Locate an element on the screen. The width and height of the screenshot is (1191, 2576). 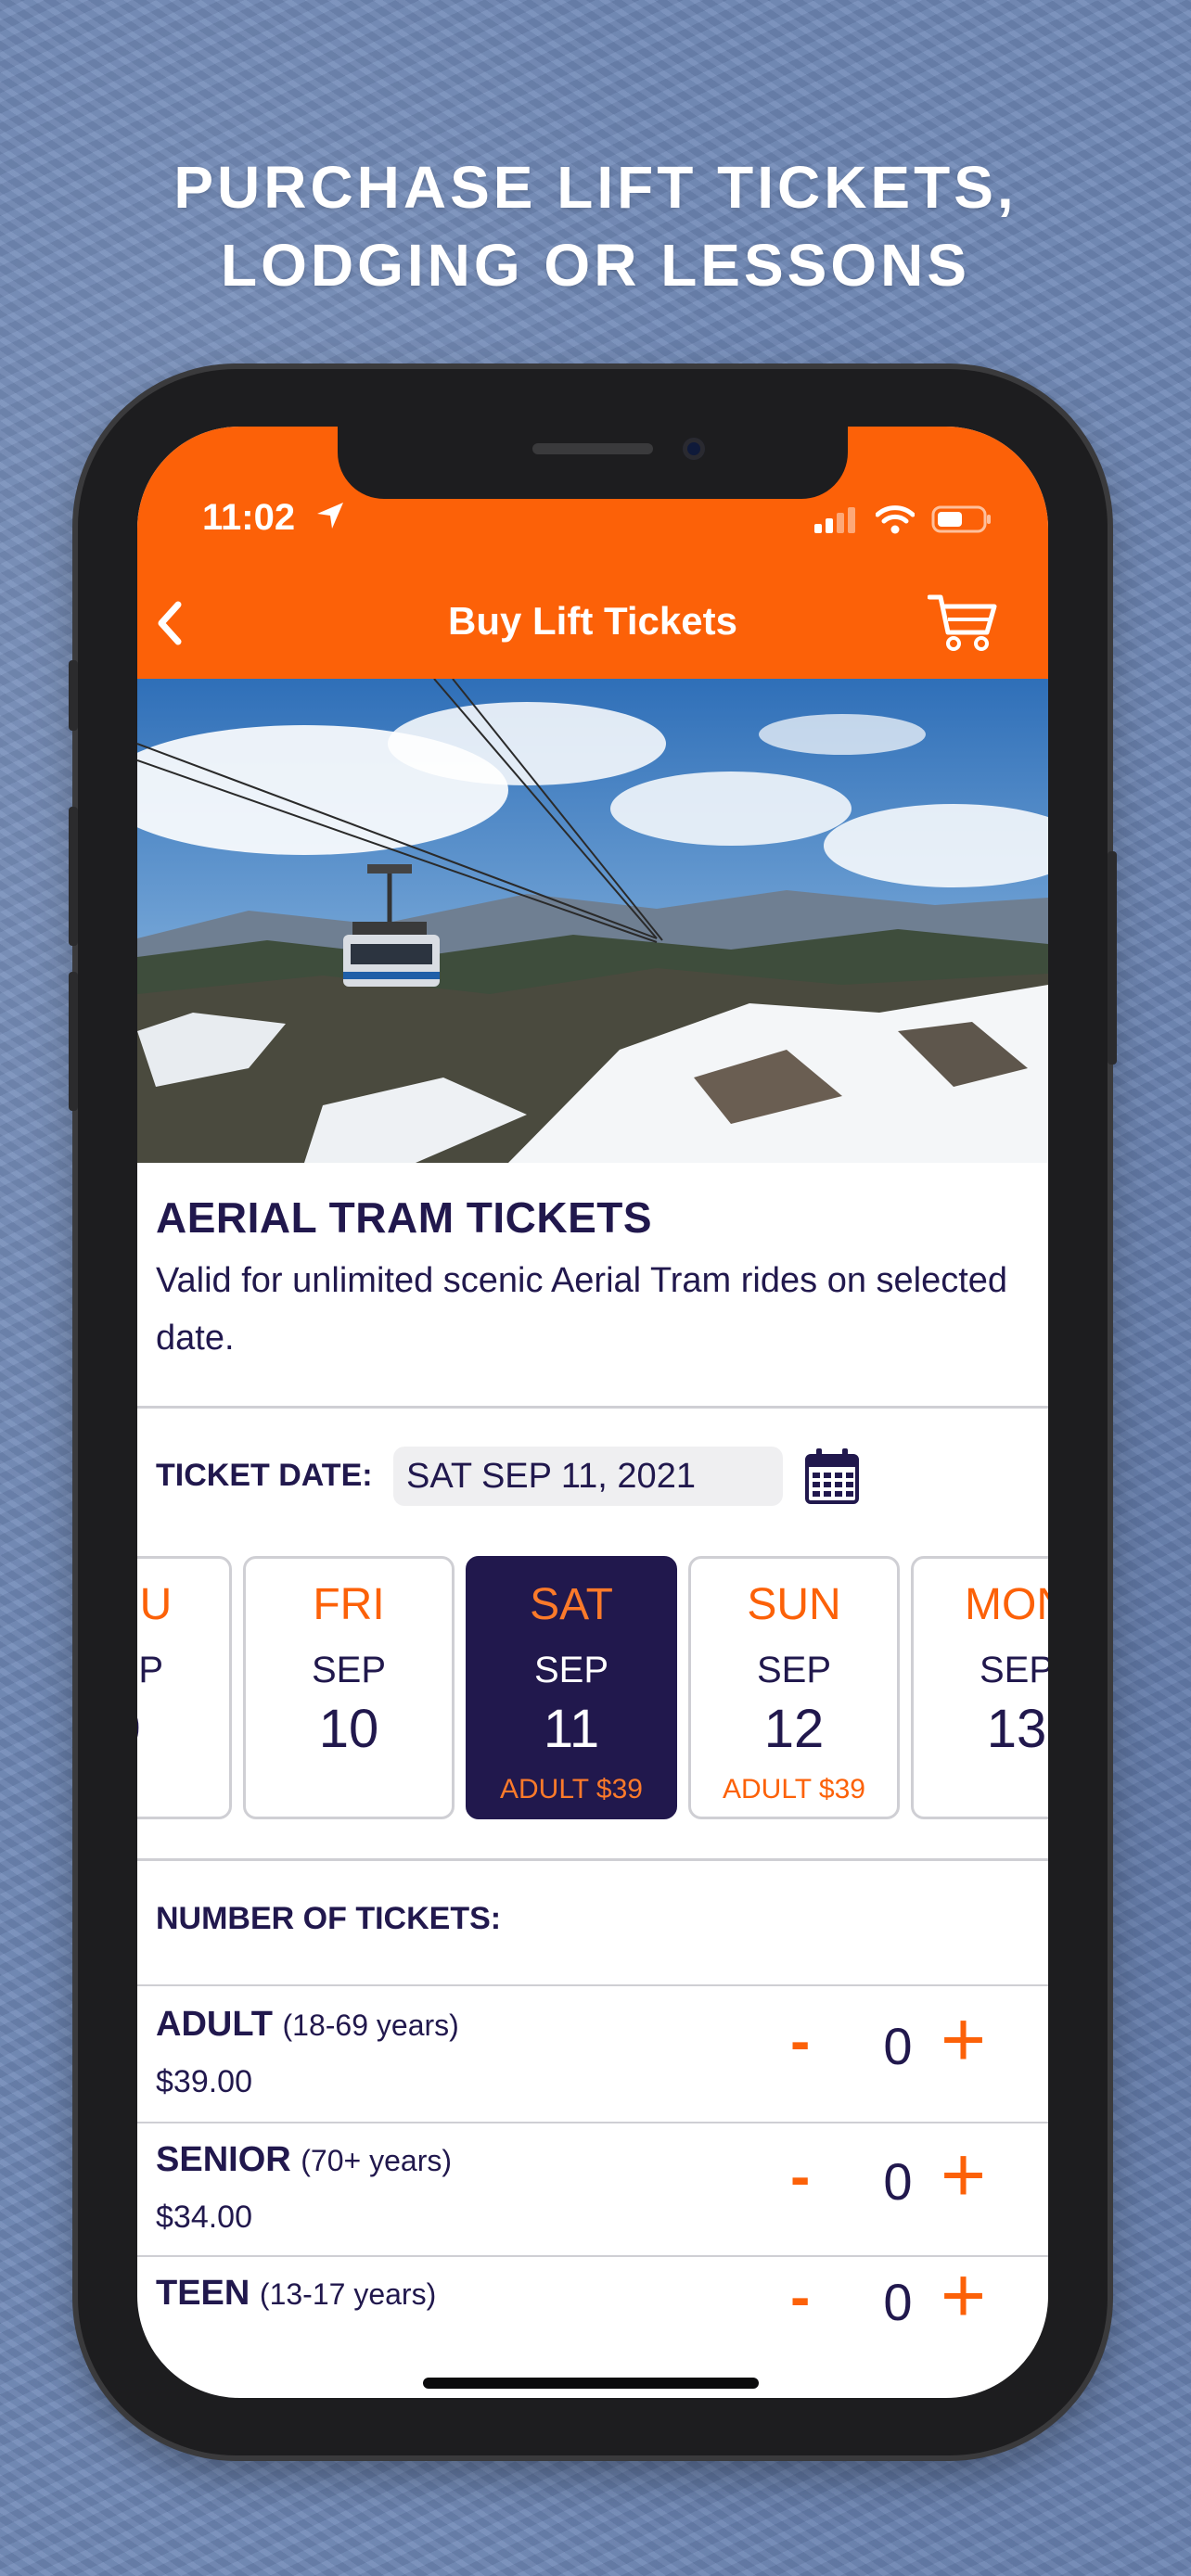
day-name: SUN is located at coordinates (794, 1605).